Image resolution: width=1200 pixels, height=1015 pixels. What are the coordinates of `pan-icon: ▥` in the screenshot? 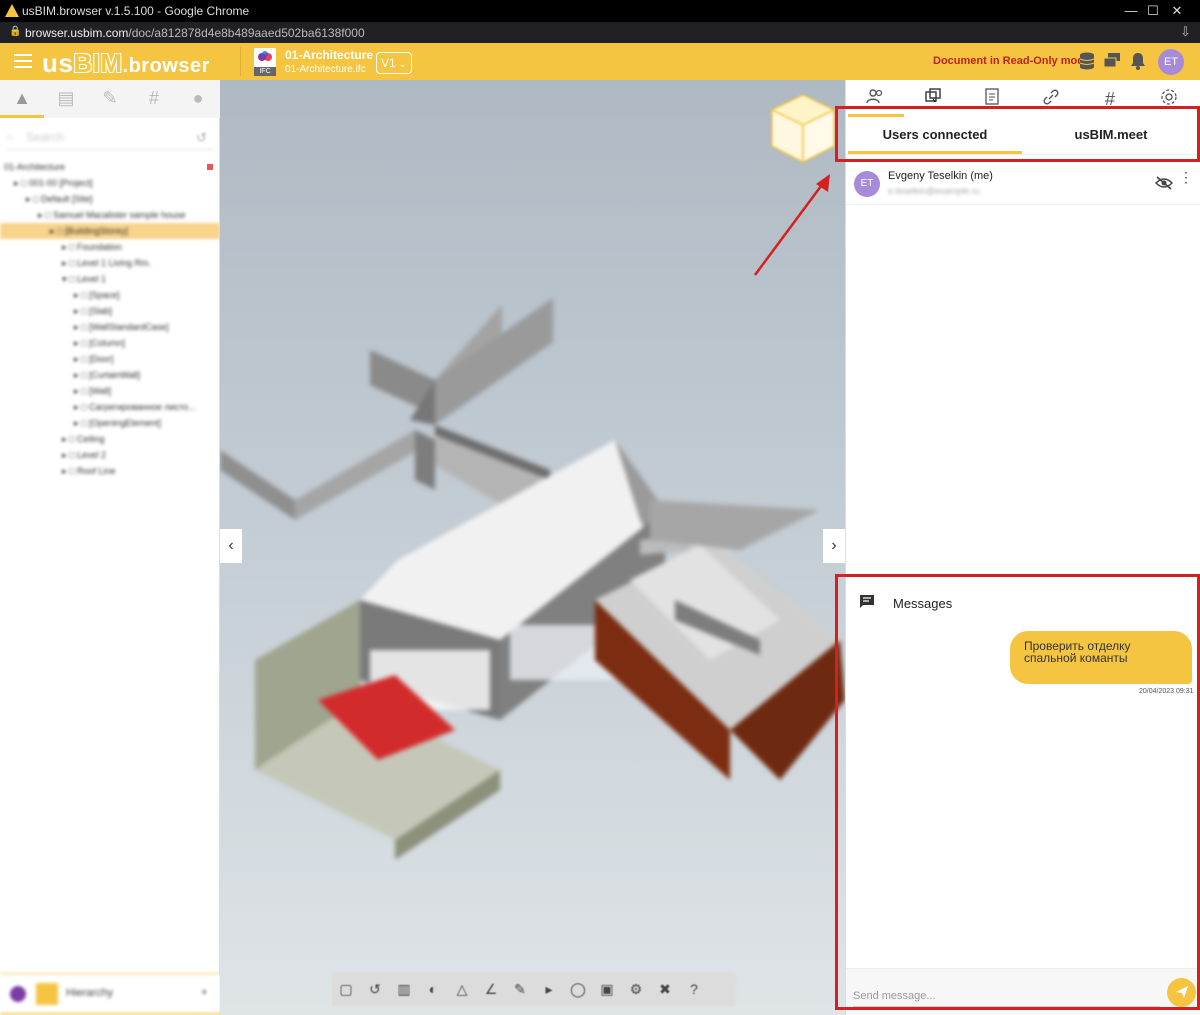 It's located at (404, 989).